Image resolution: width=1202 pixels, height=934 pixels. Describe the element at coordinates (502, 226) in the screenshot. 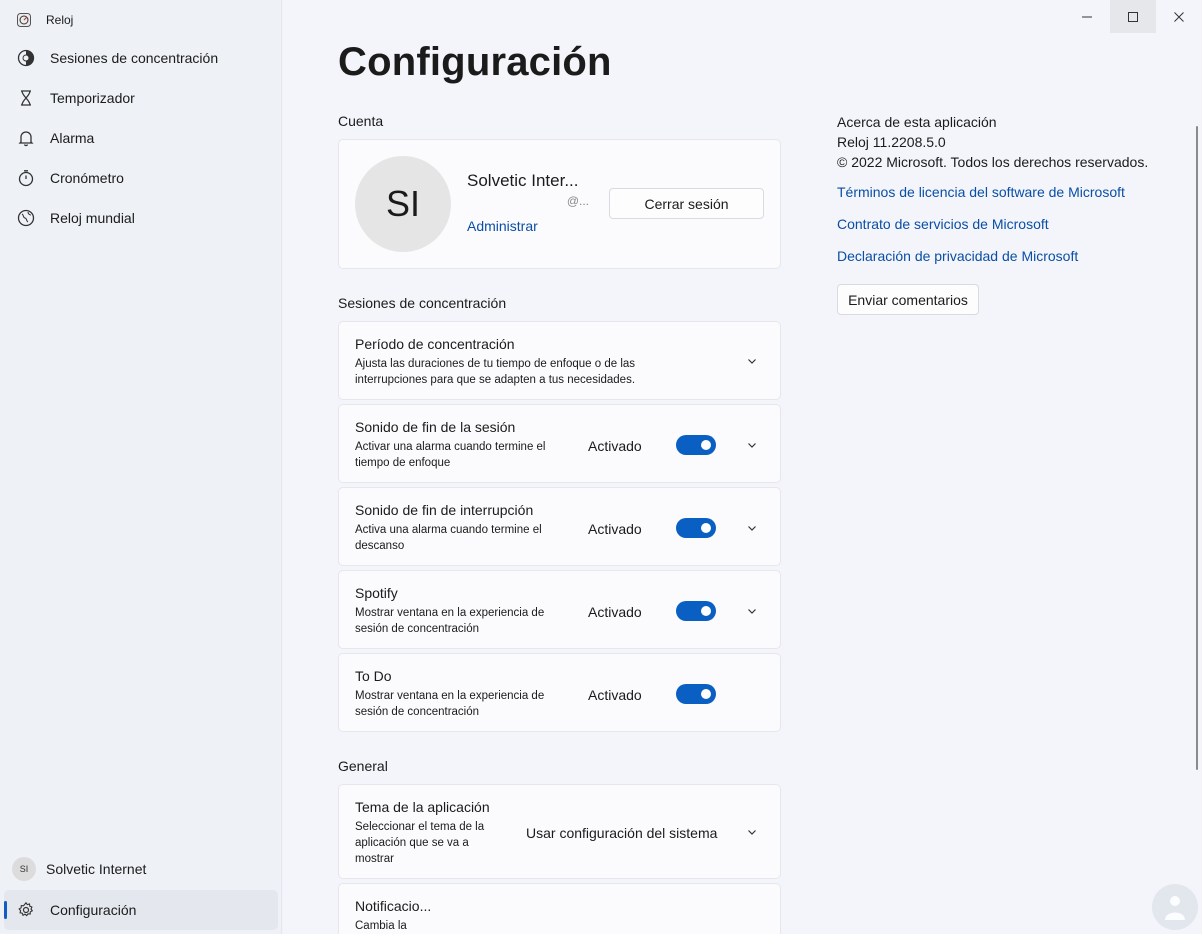

I see `manage-account-link: Administrar` at that location.